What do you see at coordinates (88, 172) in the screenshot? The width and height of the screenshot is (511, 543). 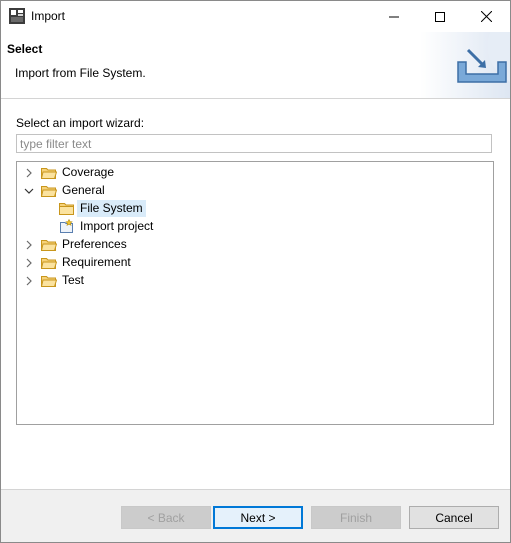 I see `tree-item-label: Coverage` at bounding box center [88, 172].